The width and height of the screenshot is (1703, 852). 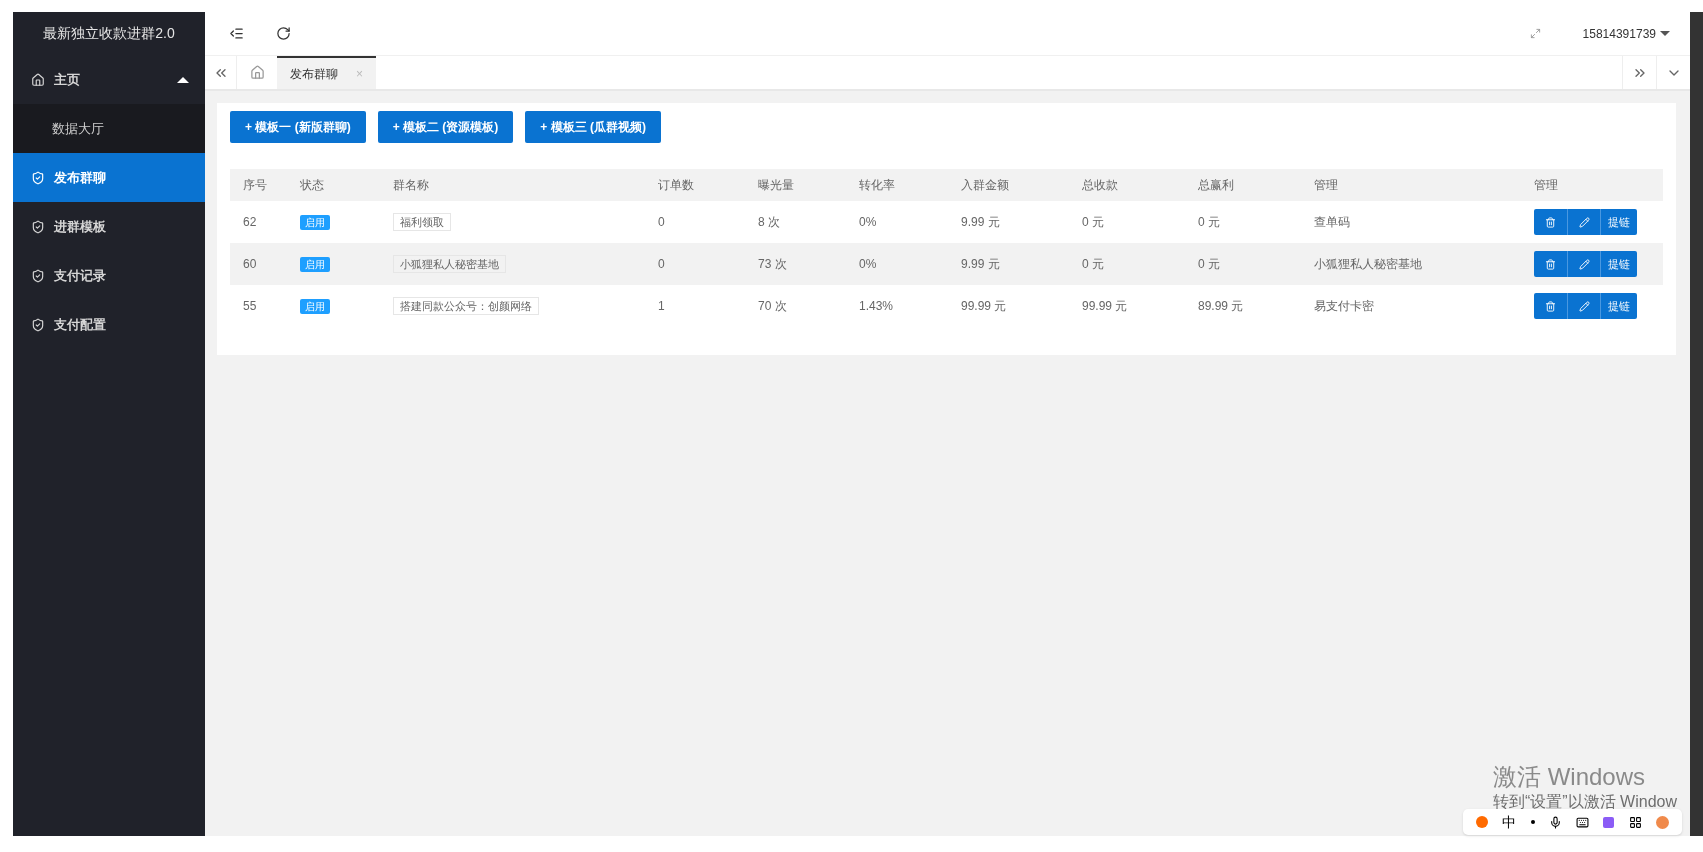 What do you see at coordinates (1635, 822) in the screenshot?
I see `grid-icon` at bounding box center [1635, 822].